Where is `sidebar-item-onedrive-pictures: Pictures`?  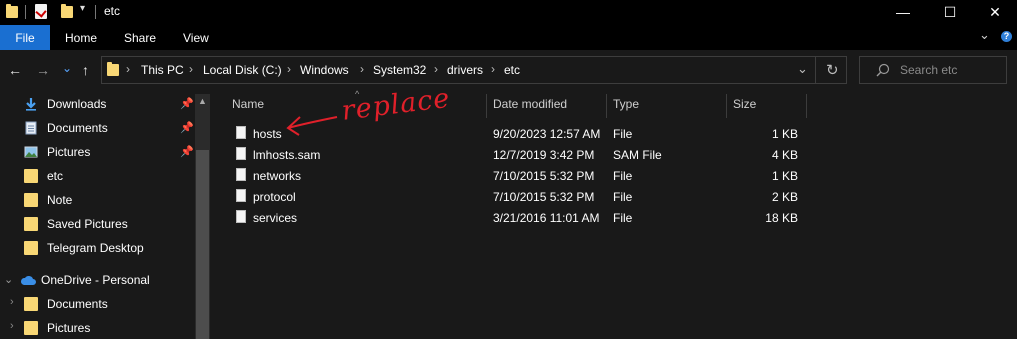
sidebar-item-onedrive-pictures: Pictures is located at coordinates (57, 328).